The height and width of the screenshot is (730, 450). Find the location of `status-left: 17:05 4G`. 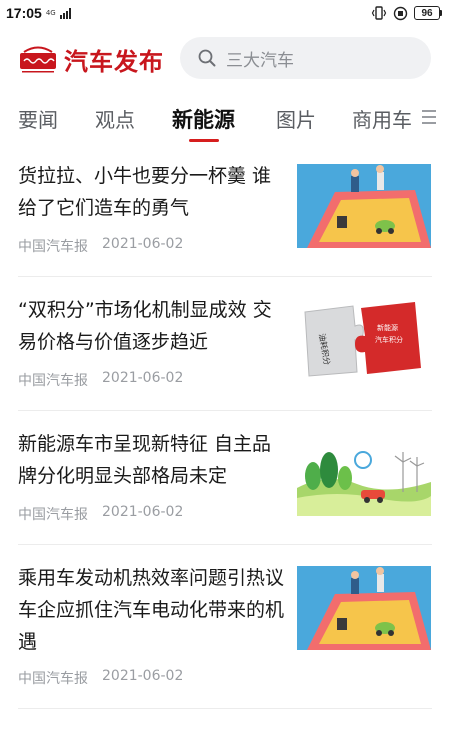

status-left: 17:05 4G is located at coordinates (38, 13).